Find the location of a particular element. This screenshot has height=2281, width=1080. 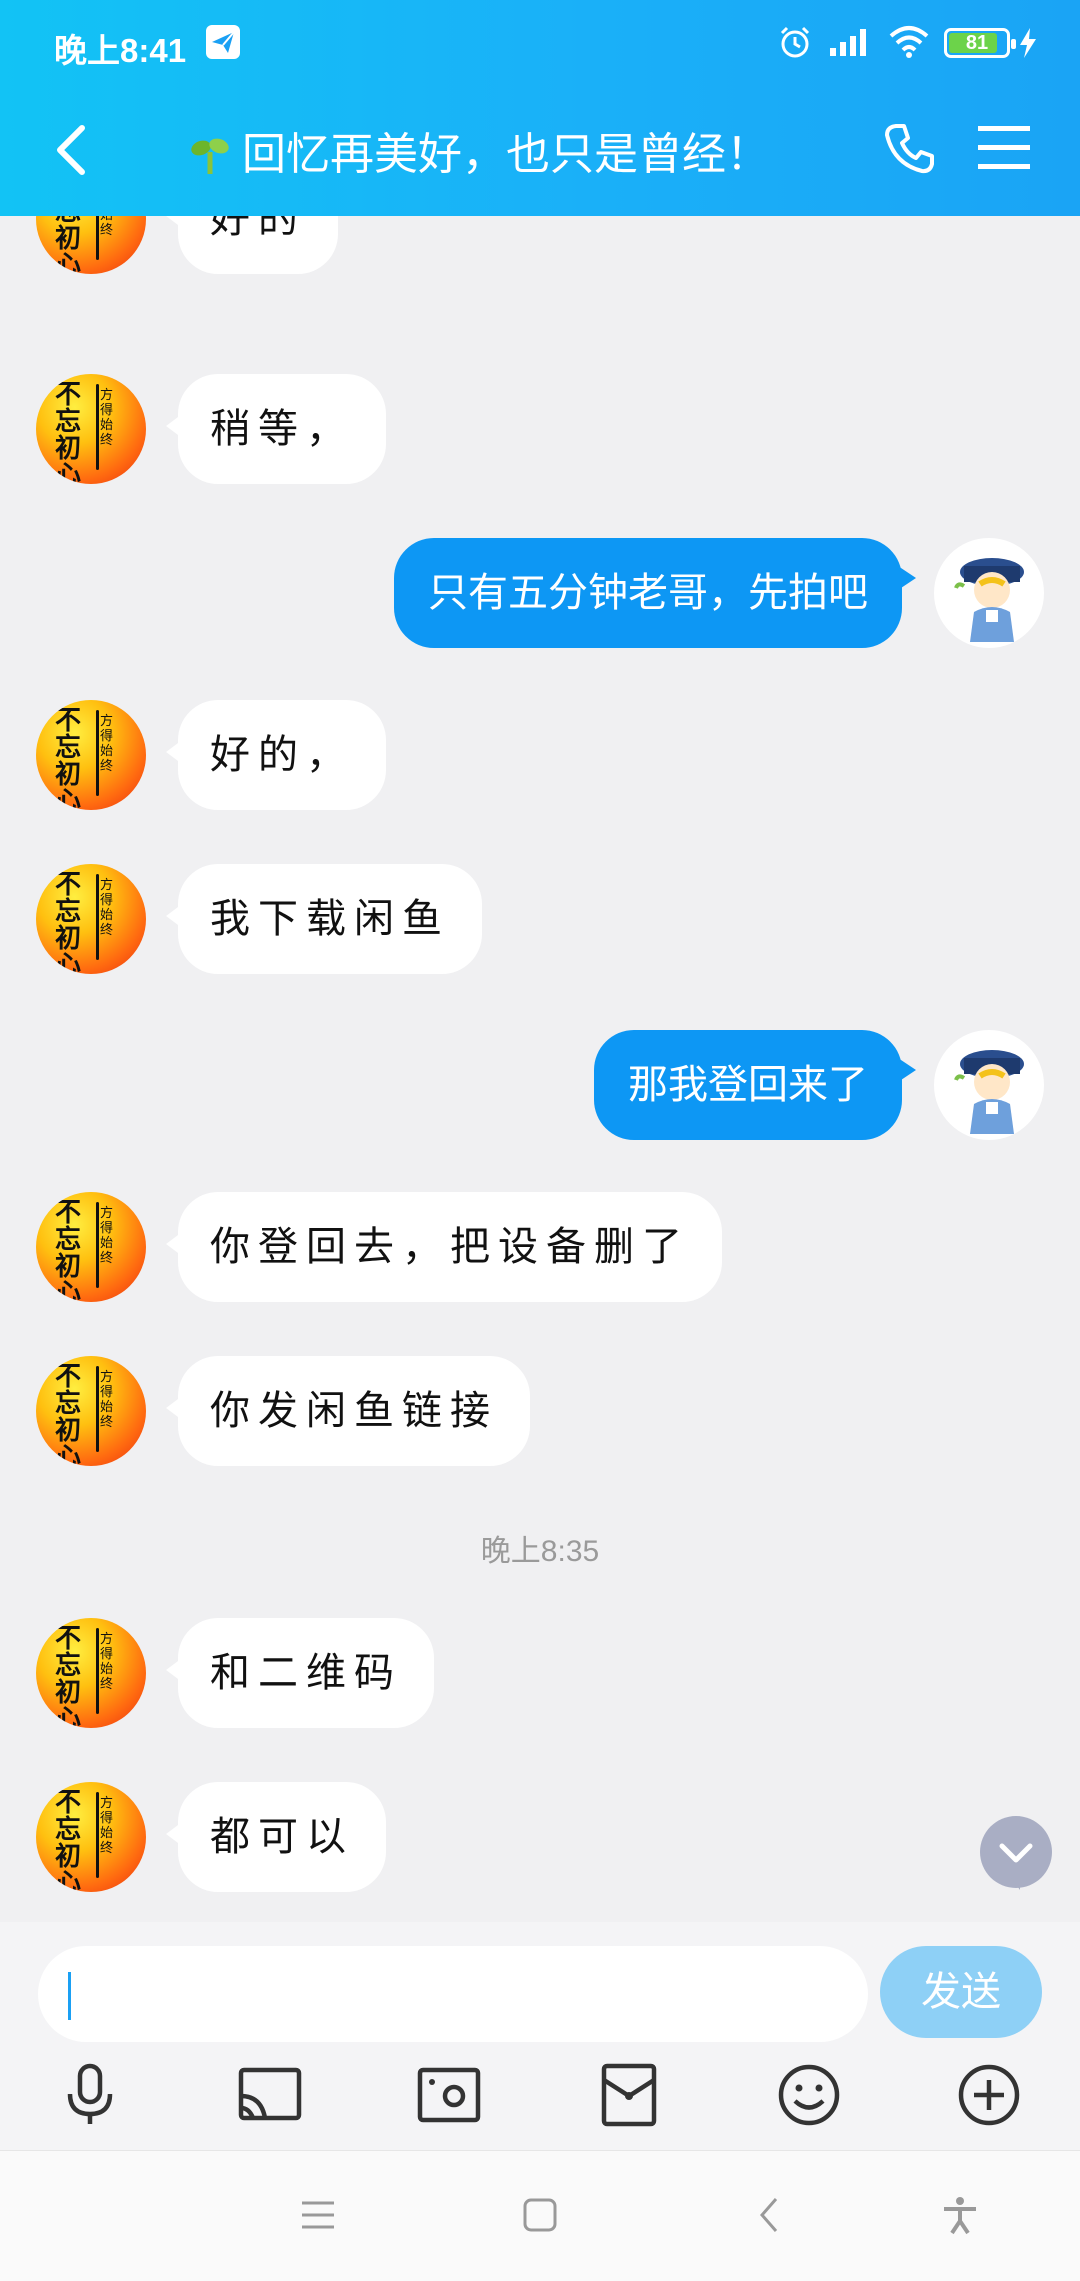

outgoing-message: 只有五分钟老哥，先拍吧 is located at coordinates (655, 593).